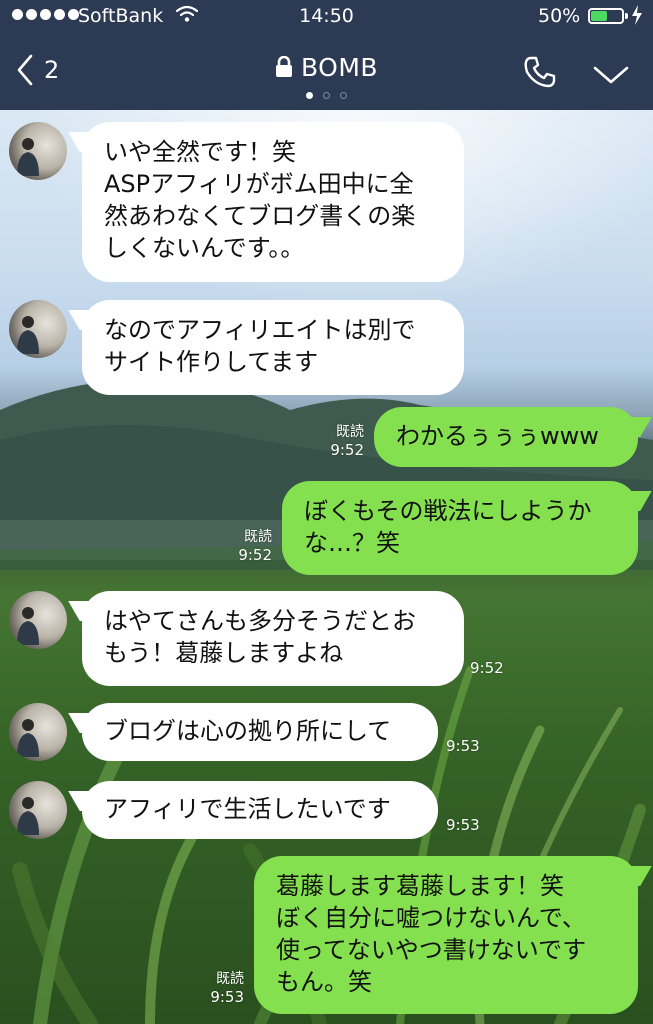 The width and height of the screenshot is (653, 1024). What do you see at coordinates (559, 16) in the screenshot?
I see `battery-percent: 50%` at bounding box center [559, 16].